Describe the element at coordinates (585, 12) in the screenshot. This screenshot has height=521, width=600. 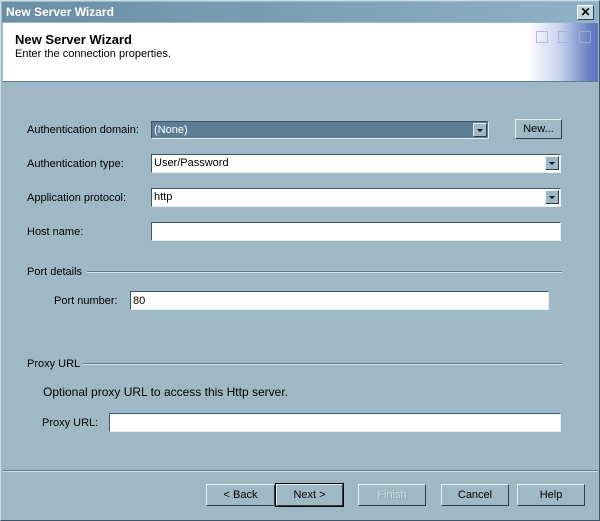
I see `close-icon: ✕` at that location.